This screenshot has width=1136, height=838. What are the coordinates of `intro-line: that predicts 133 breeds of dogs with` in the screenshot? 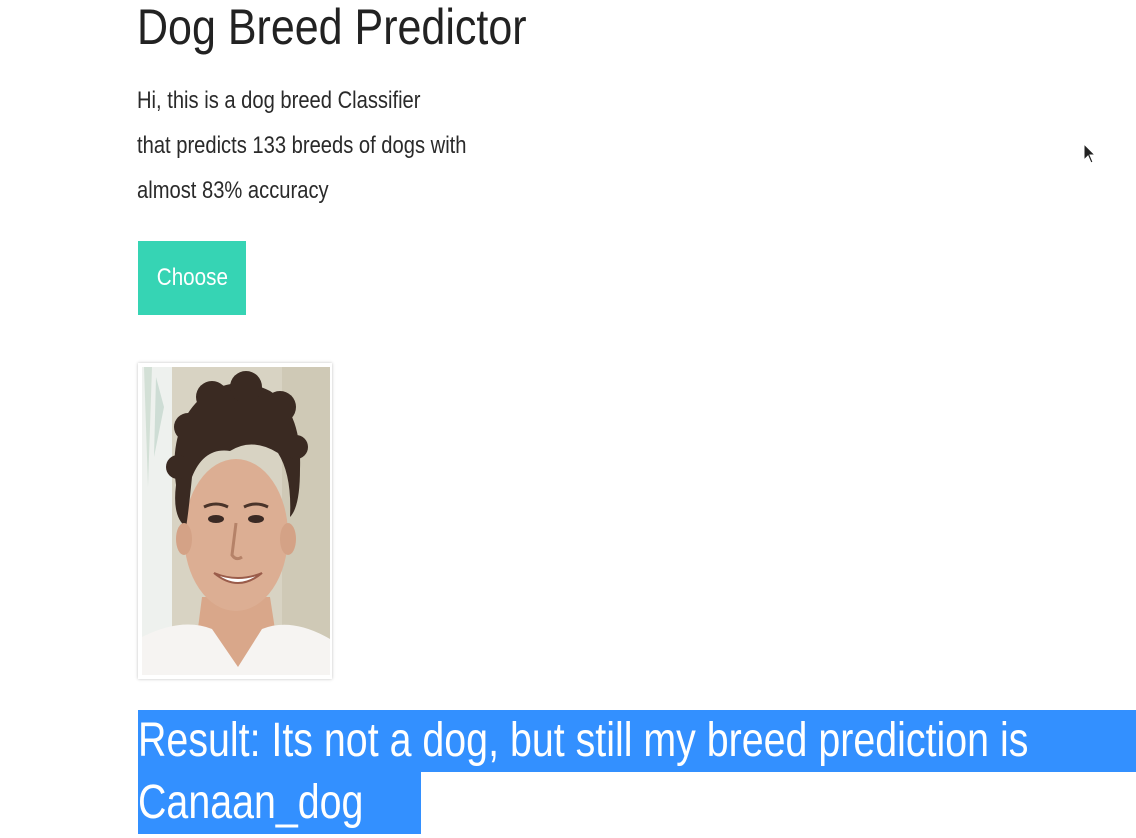 It's located at (302, 145).